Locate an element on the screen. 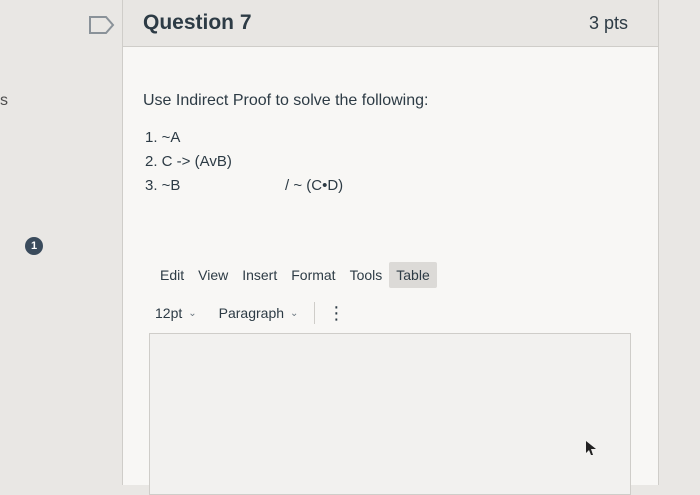 The image size is (700, 495). menu-insert: Insert is located at coordinates (259, 275).